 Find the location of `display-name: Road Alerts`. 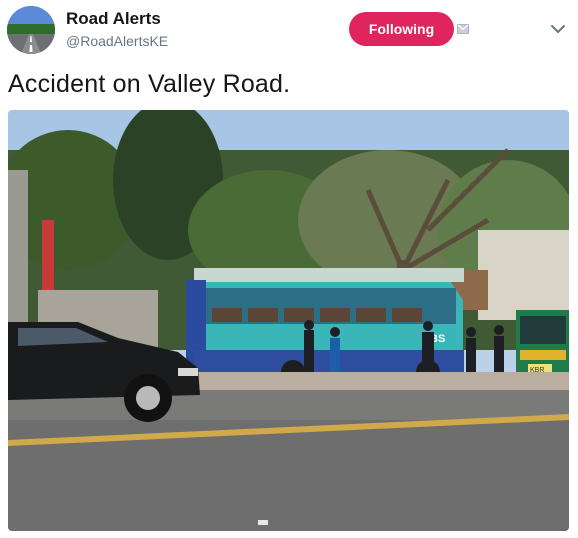

display-name: Road Alerts is located at coordinates (113, 19).